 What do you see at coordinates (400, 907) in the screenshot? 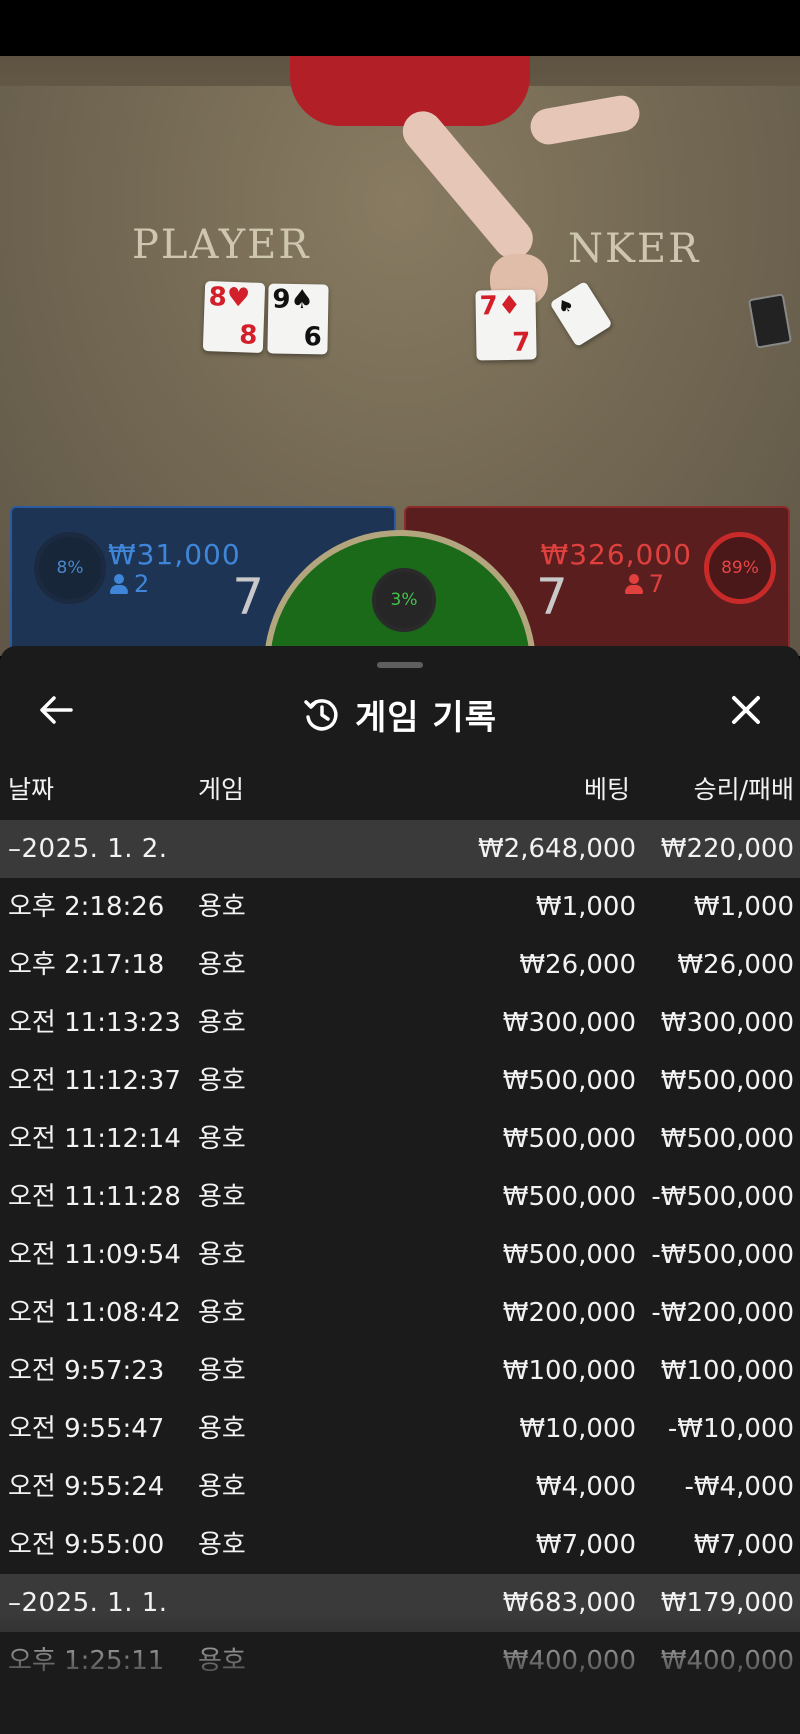
I see `history-row: 오후 2:18:26 용호 ₩1,000 ₩1,000` at bounding box center [400, 907].